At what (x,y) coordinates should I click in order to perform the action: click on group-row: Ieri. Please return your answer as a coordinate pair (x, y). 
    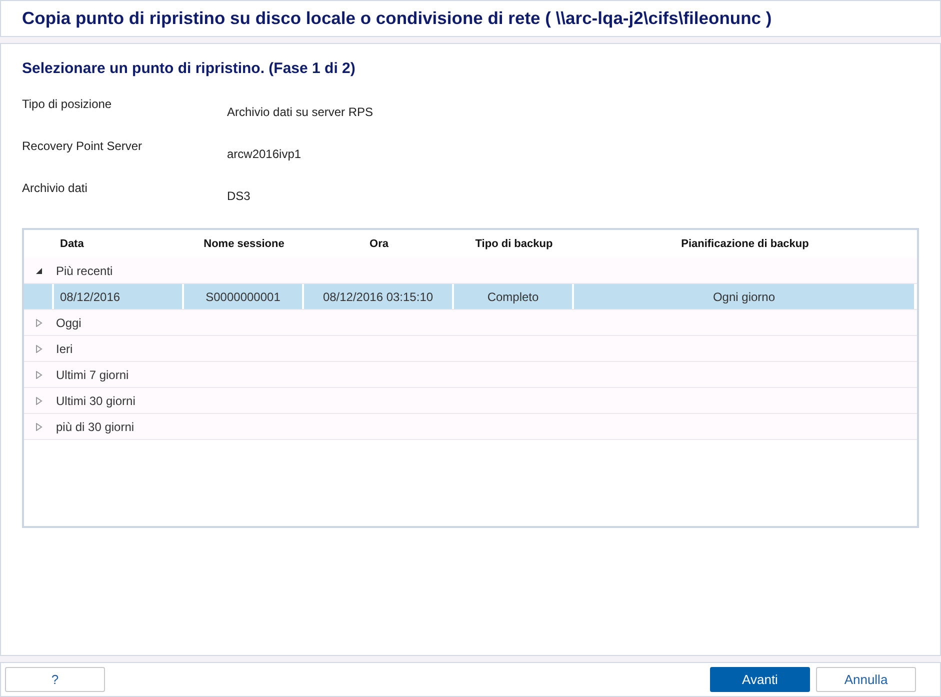
    Looking at the image, I should click on (470, 349).